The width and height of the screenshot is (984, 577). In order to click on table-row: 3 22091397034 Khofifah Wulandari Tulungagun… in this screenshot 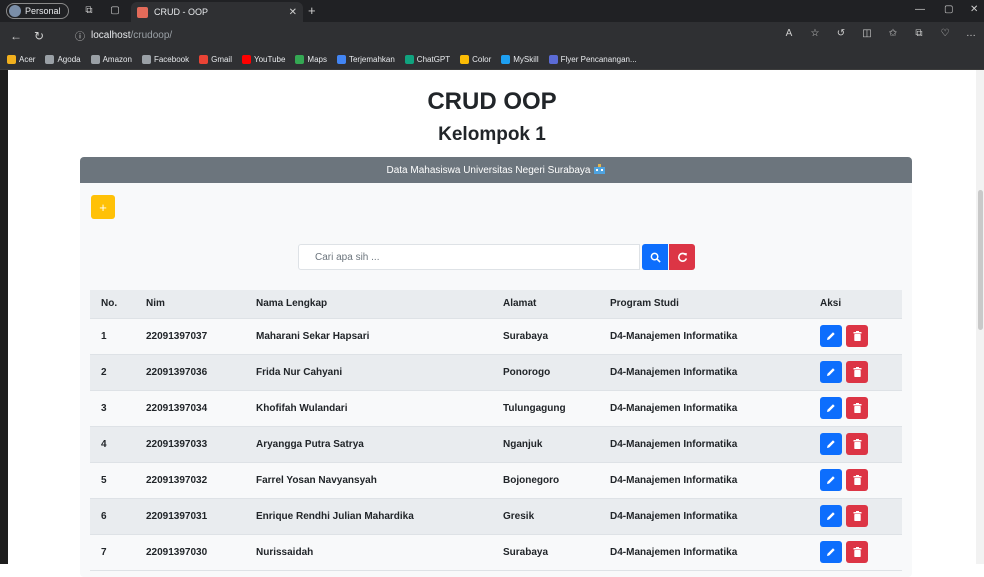, I will do `click(496, 408)`.